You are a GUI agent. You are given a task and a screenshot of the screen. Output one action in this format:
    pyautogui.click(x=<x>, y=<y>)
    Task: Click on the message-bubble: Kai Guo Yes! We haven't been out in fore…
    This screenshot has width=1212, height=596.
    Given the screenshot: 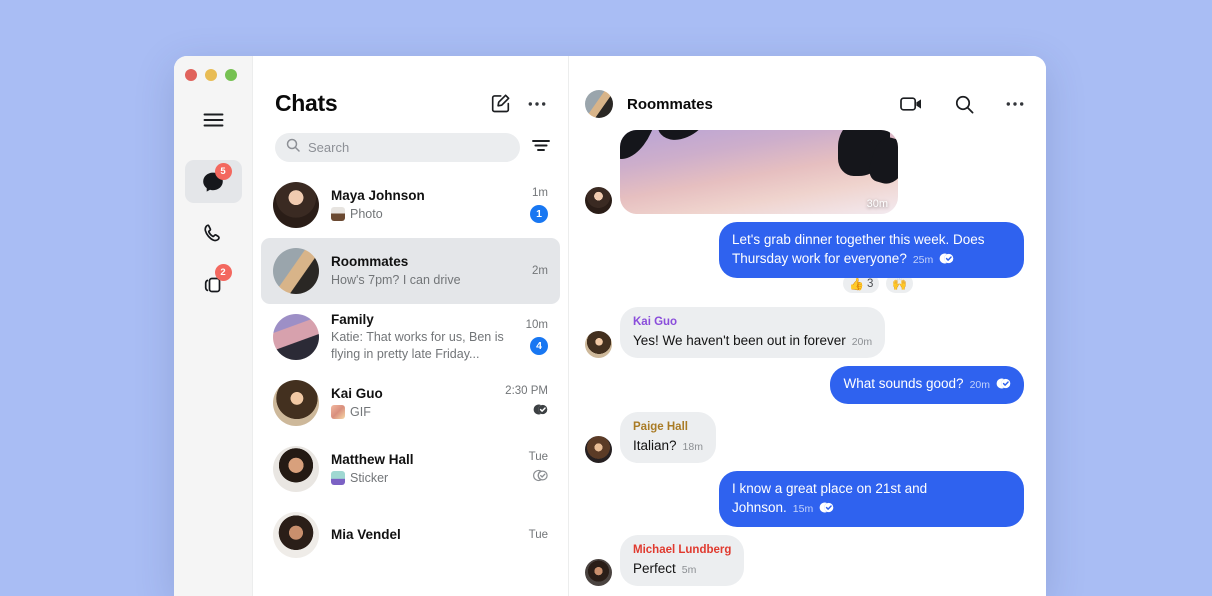 What is the action you would take?
    pyautogui.click(x=753, y=333)
    